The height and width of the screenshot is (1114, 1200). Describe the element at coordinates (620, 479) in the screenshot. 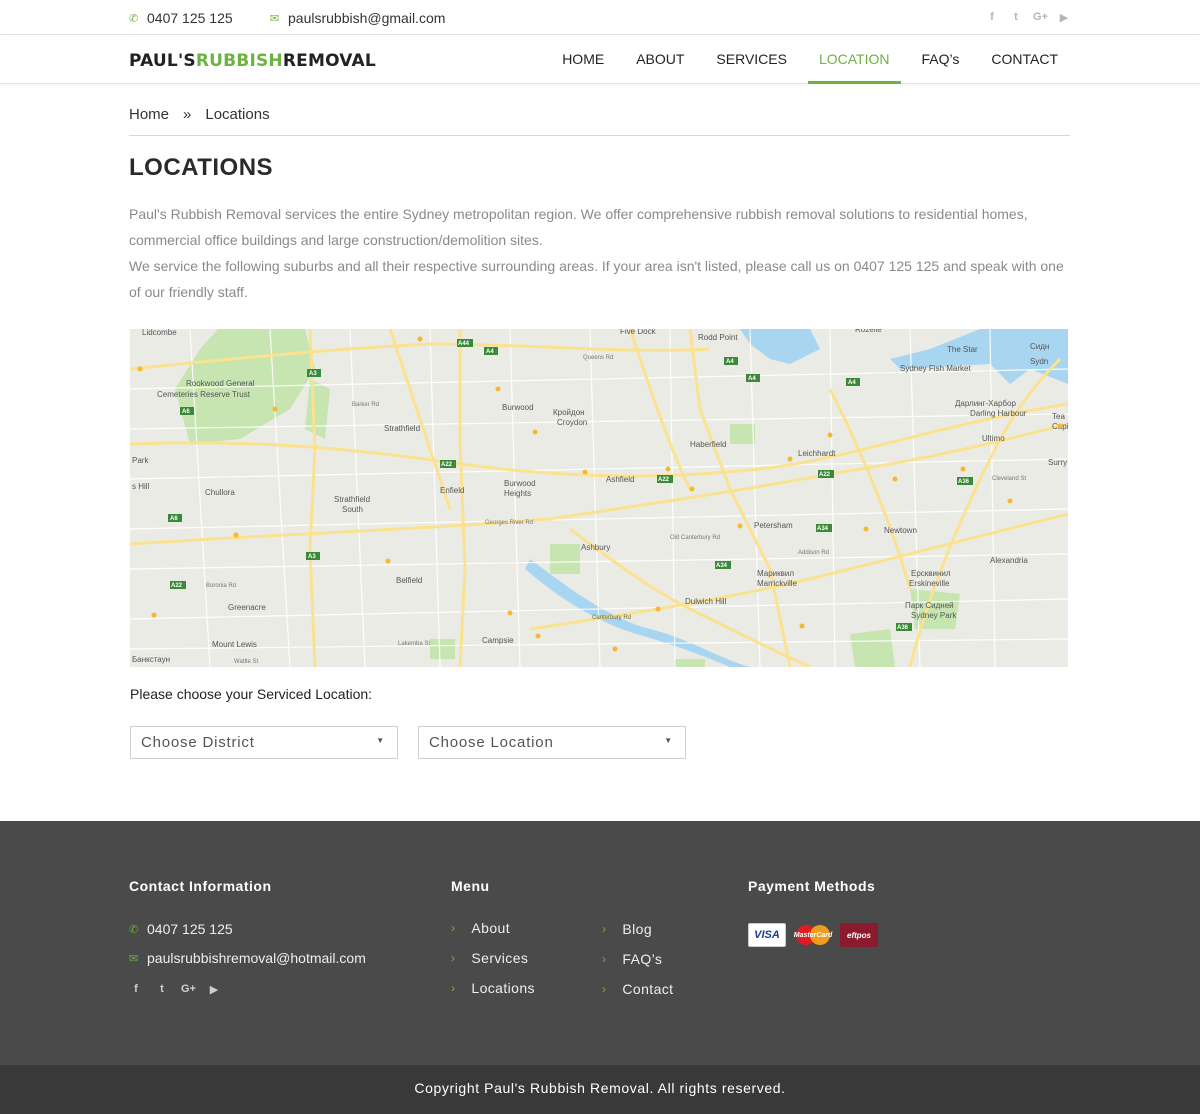

I see `svg-text: Ashfield` at that location.